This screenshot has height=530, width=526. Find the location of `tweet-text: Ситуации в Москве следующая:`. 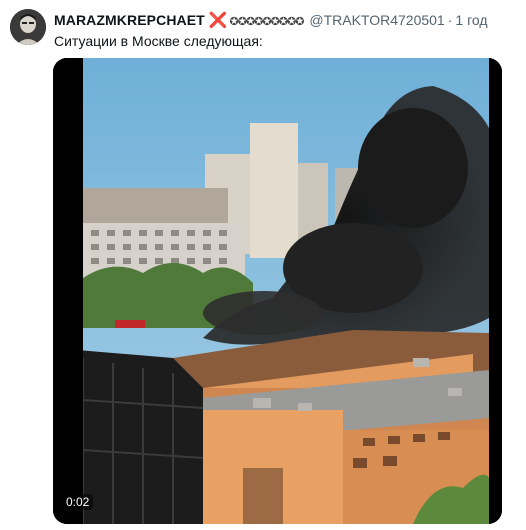

tweet-text: Ситуации в Москве следующая: is located at coordinates (158, 41).